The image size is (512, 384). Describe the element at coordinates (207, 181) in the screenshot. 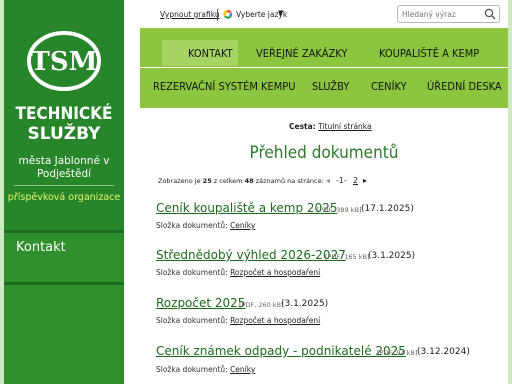

I see `pager-shown-count: 25` at that location.